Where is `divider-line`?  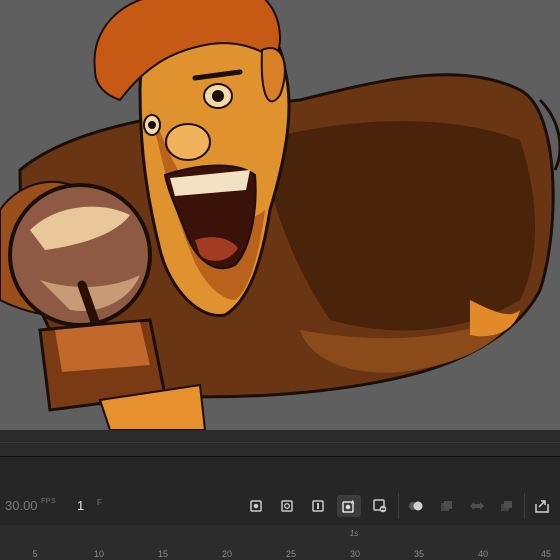
divider-line is located at coordinates (280, 442).